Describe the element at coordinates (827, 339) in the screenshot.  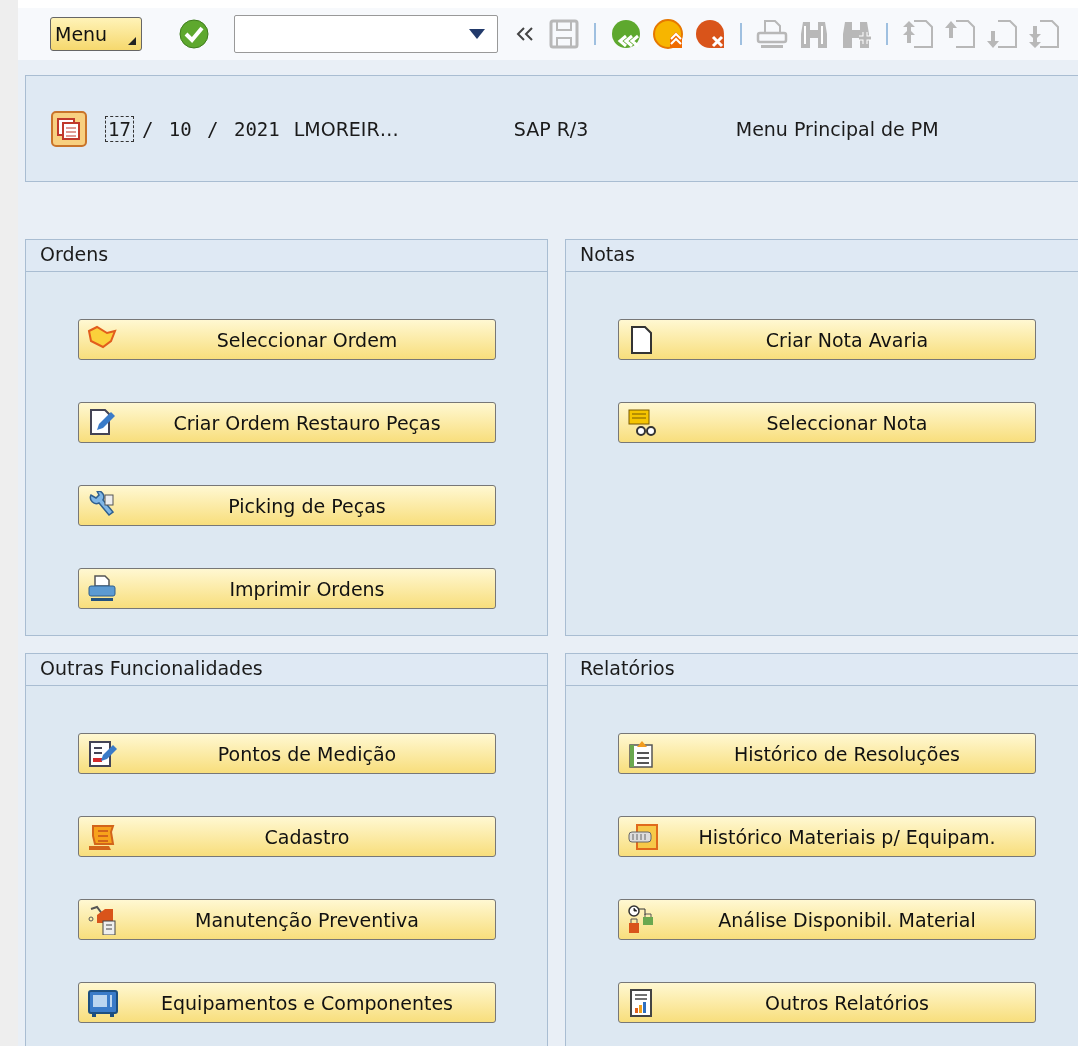
I see `action-button: Criar Nota Avaria` at that location.